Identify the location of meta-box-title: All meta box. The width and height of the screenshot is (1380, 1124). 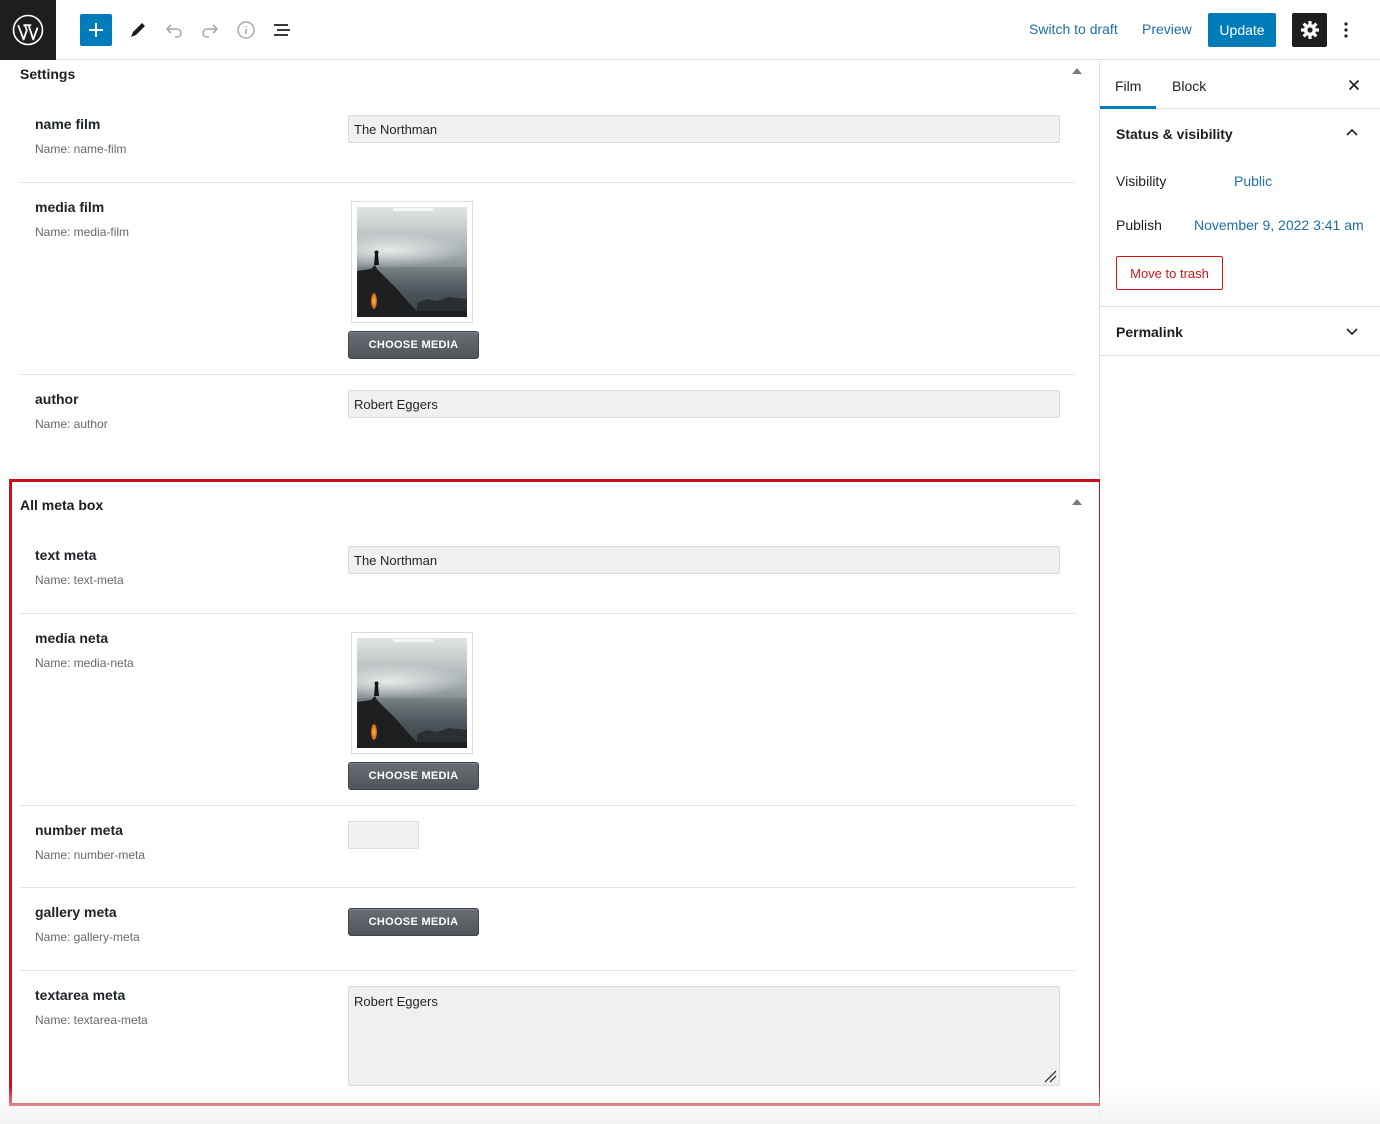
(62, 505).